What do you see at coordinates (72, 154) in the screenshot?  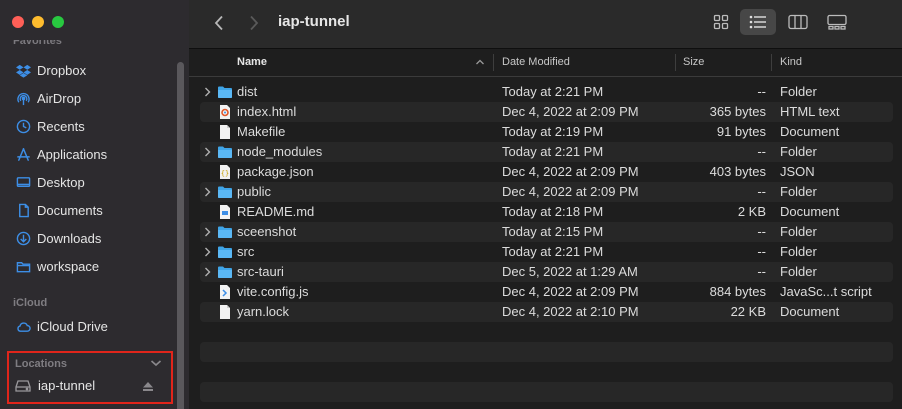 I see `sidebar-item-label: Applications` at bounding box center [72, 154].